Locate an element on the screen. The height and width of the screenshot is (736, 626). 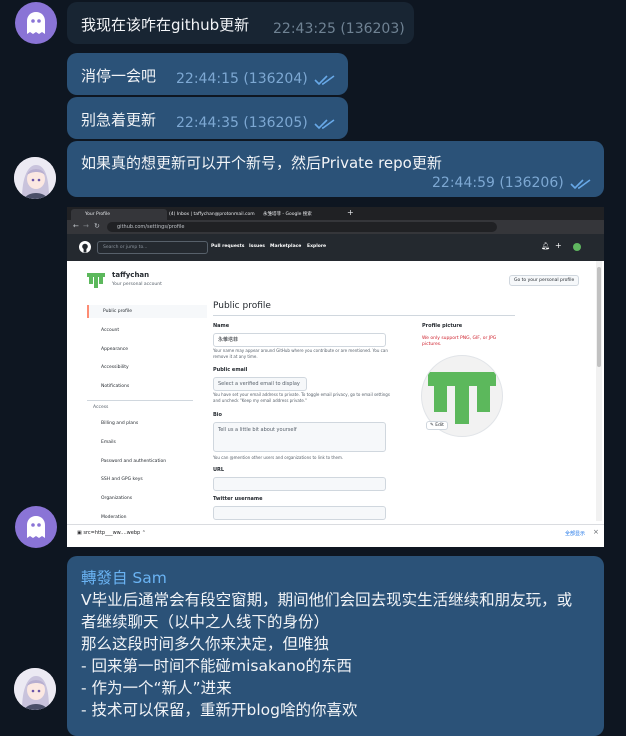
url-label: URL is located at coordinates (219, 470).